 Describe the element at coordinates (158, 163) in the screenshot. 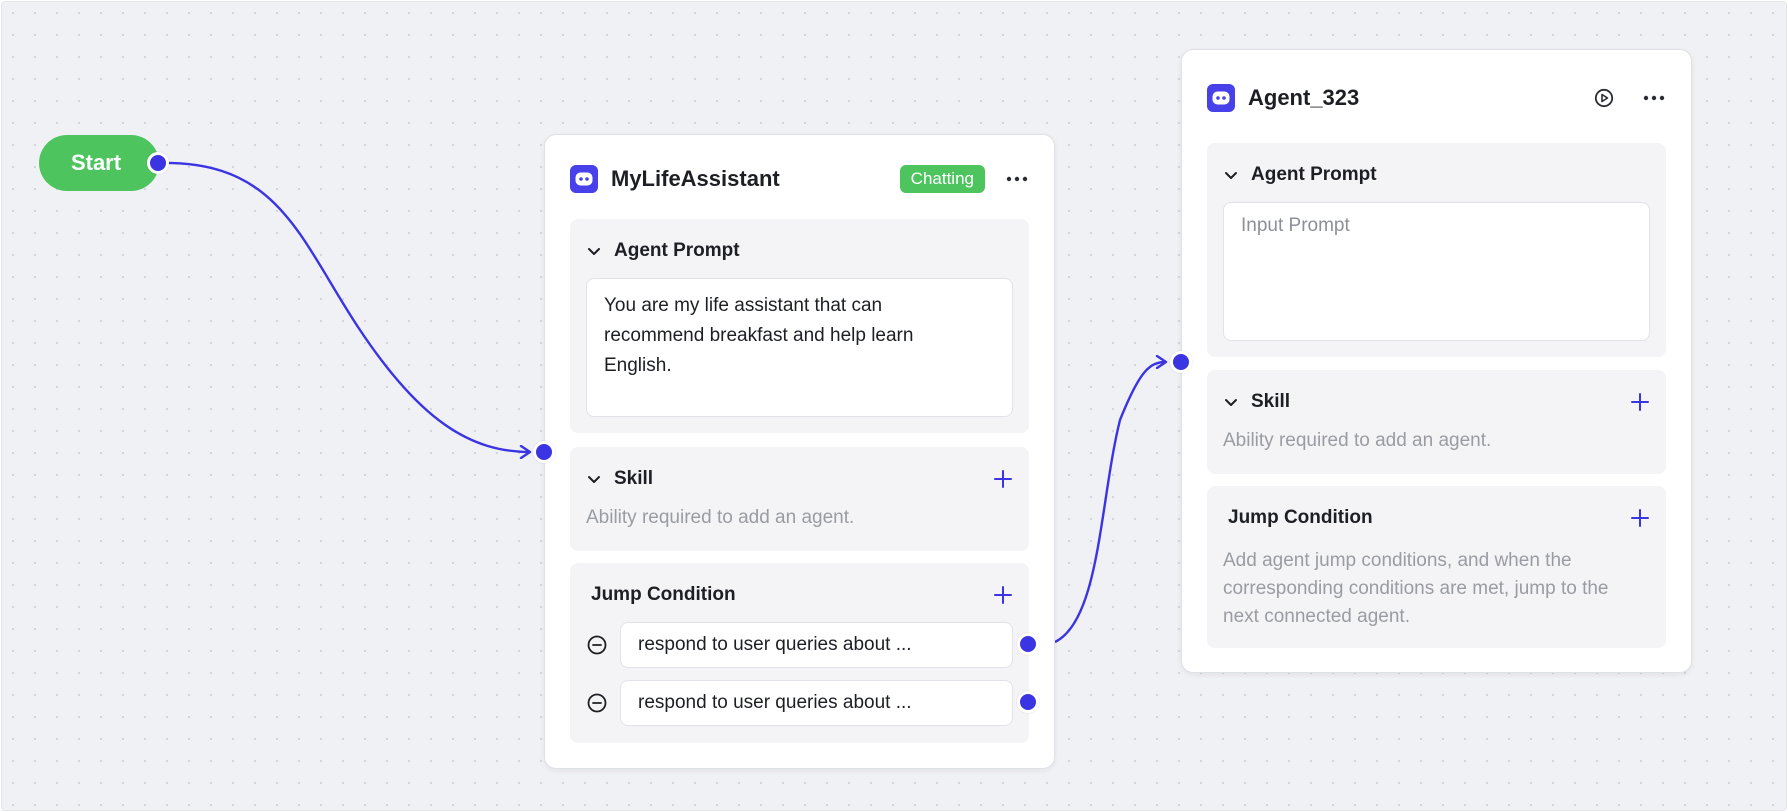

I see `start-output-port` at that location.